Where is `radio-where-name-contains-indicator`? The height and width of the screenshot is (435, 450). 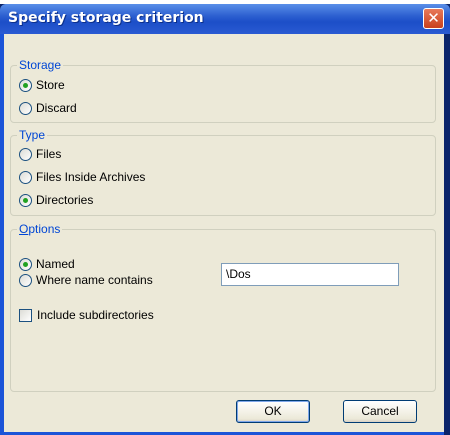
radio-where-name-contains-indicator is located at coordinates (25, 280).